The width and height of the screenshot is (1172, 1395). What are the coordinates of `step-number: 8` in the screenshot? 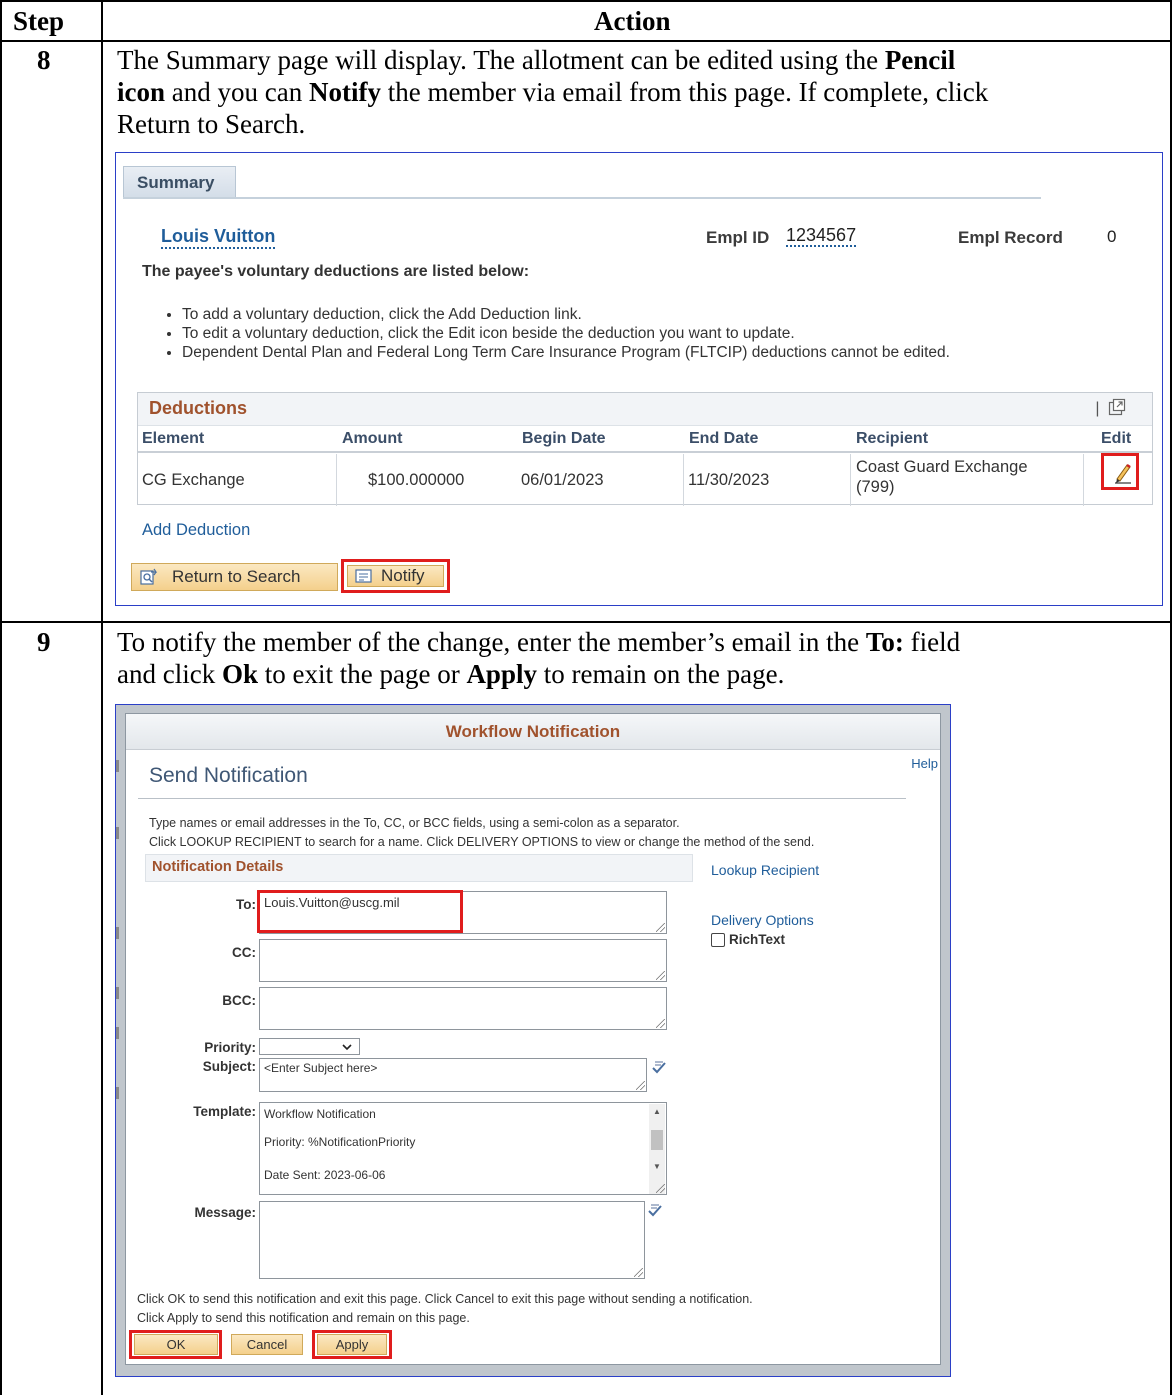 It's located at (44, 60).